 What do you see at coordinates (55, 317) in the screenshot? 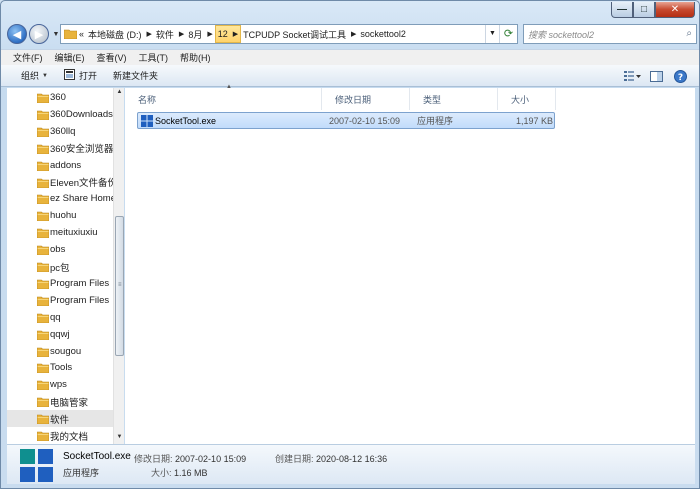
I see `tree-item-label: qq` at bounding box center [55, 317].